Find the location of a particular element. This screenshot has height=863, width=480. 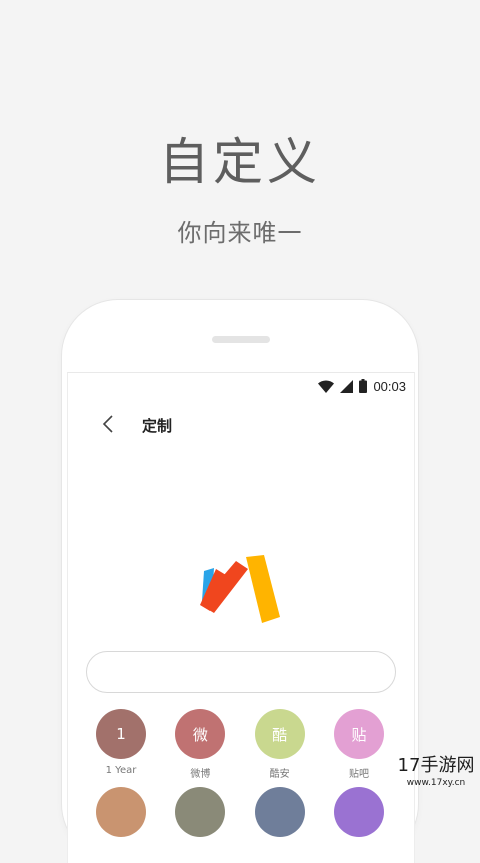

shortcut-coolapk: 酷 酷安 is located at coordinates (280, 744).